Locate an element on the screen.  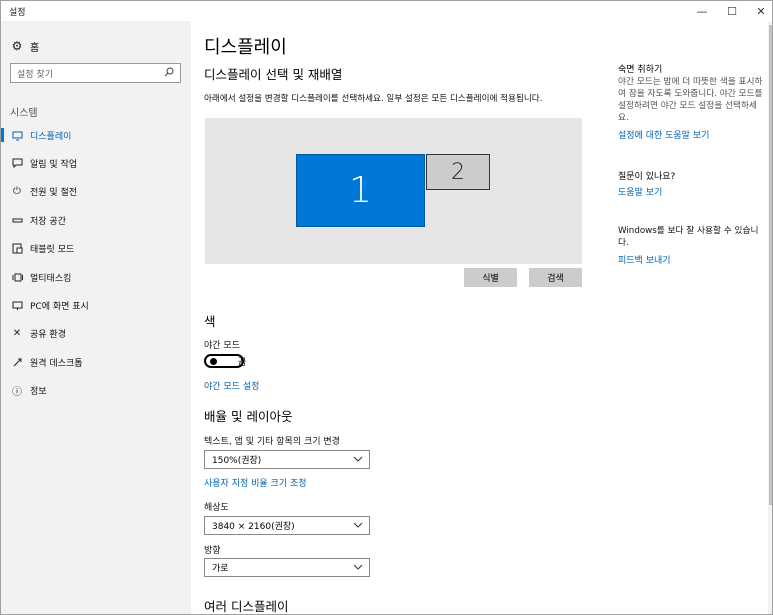
scale-dropdown: 150%(권장) is located at coordinates (287, 459).